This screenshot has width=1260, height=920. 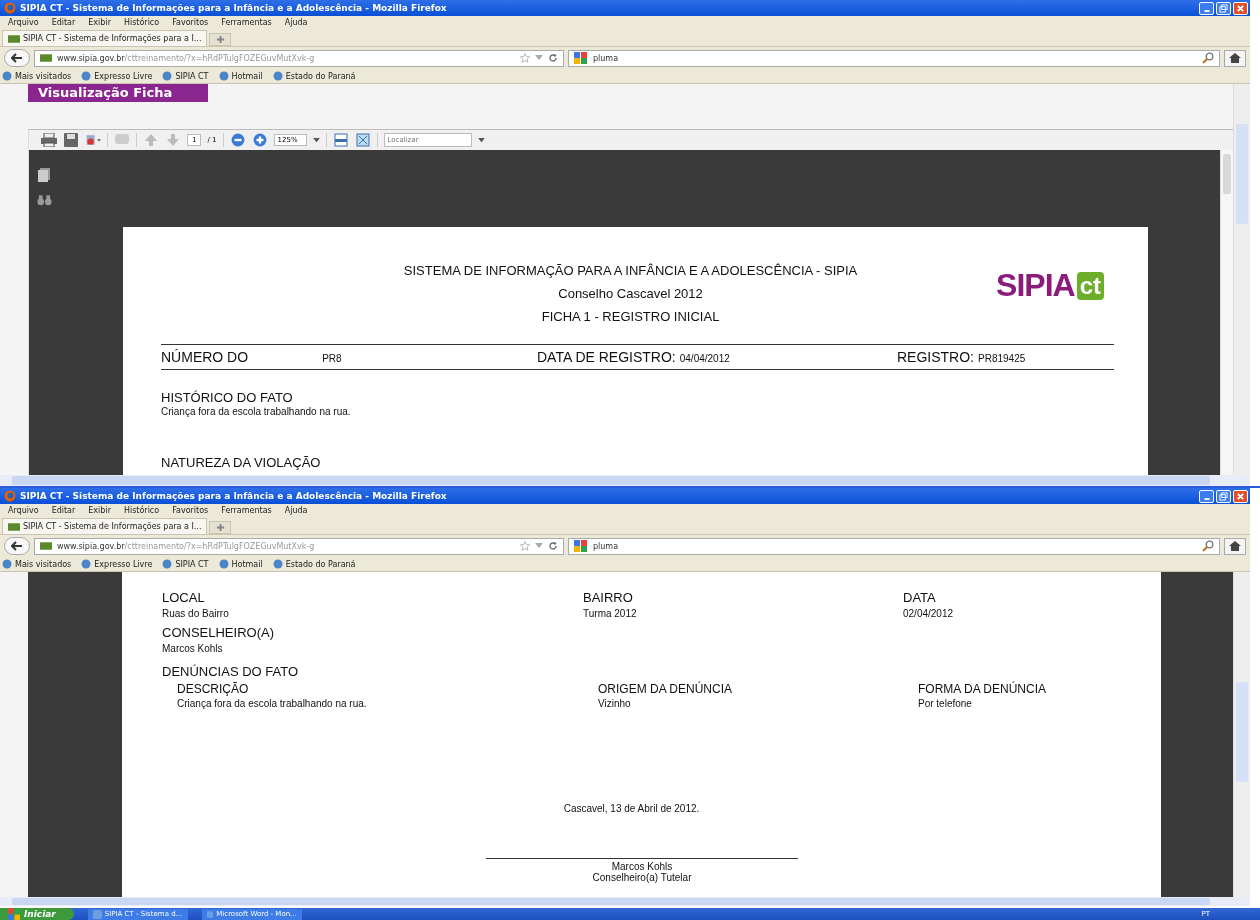 What do you see at coordinates (665, 689) in the screenshot?
I see `column-label: ORIGEM DA DENÚNCIA` at bounding box center [665, 689].